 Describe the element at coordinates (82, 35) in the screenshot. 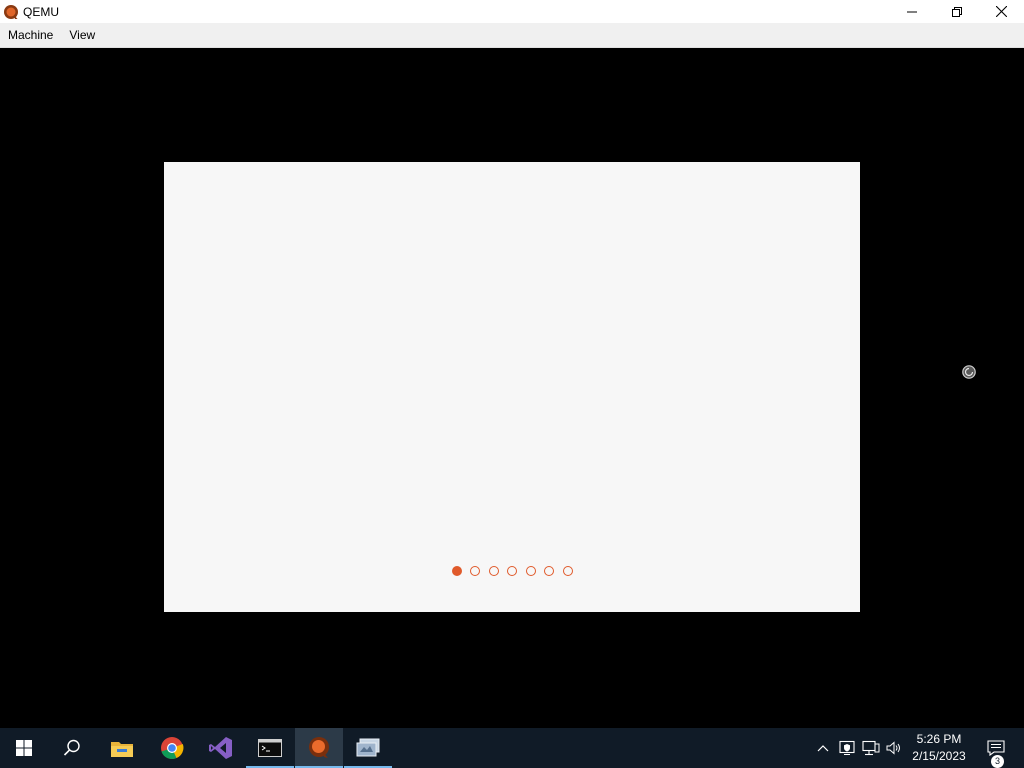

I see `menu-view: View` at that location.